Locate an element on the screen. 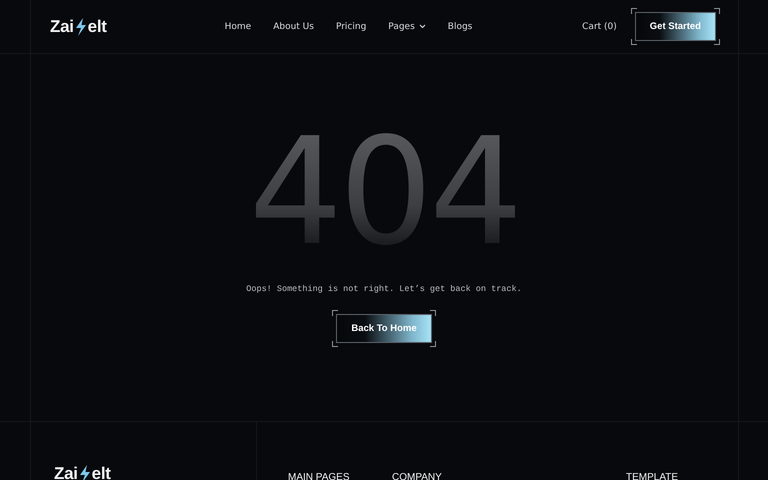  footer-heading: COMPANY is located at coordinates (417, 476).